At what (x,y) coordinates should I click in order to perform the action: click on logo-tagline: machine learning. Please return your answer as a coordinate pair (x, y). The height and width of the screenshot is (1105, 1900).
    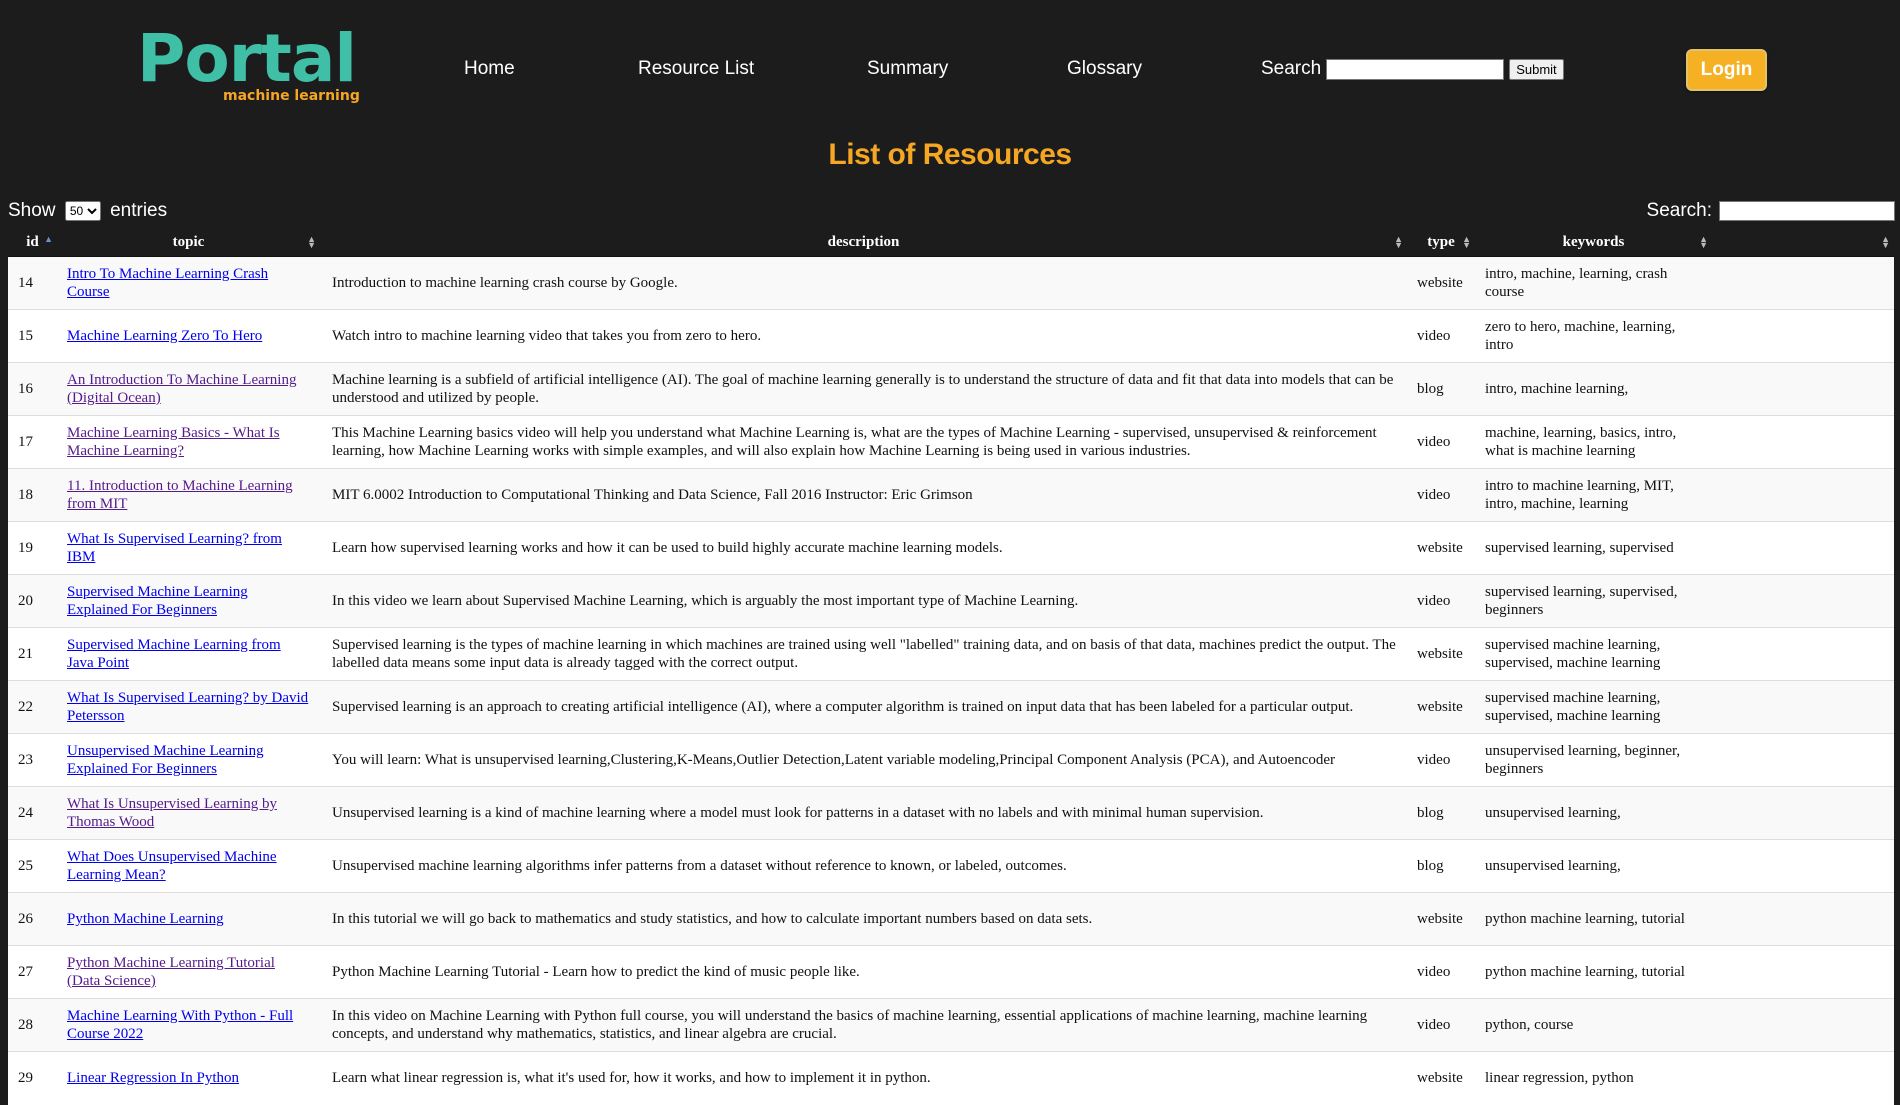
    Looking at the image, I should click on (291, 96).